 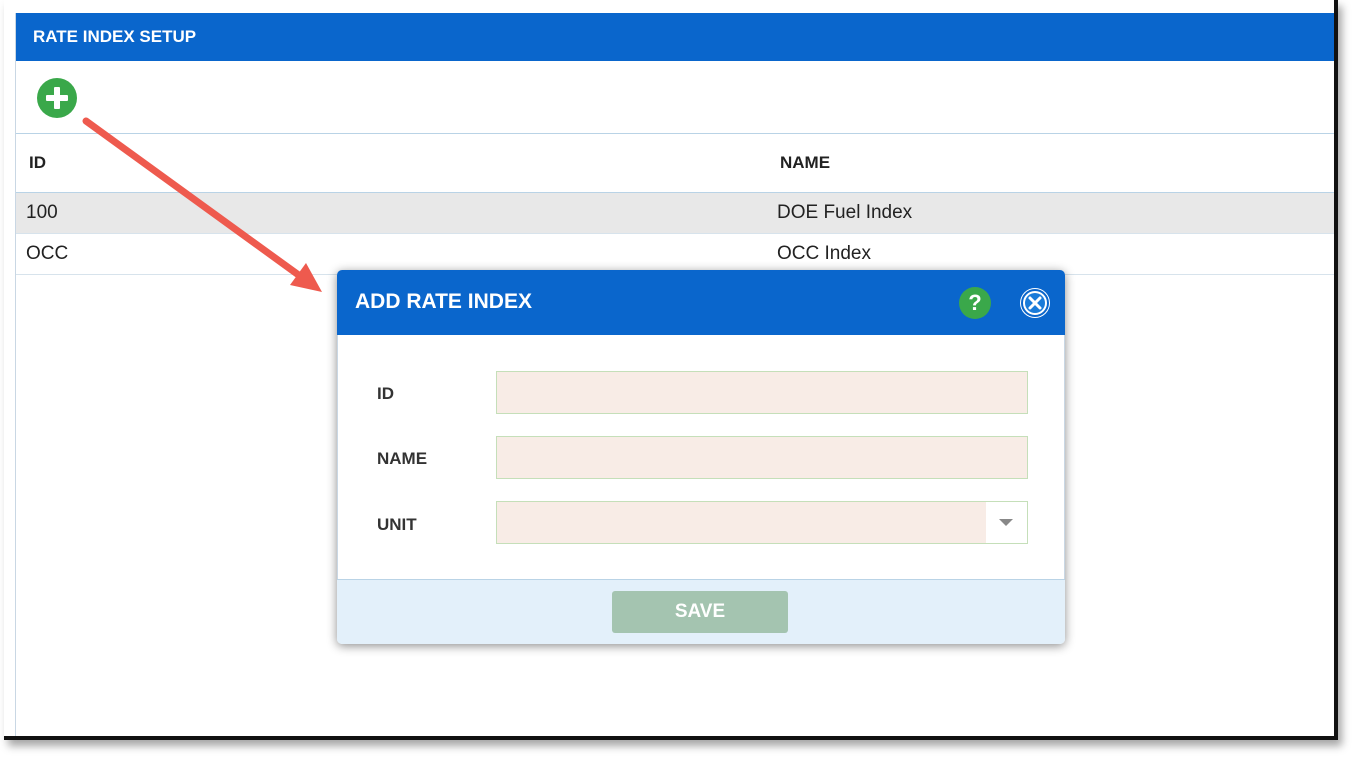 I want to click on dialog-footer: SAVE, so click(x=701, y=611).